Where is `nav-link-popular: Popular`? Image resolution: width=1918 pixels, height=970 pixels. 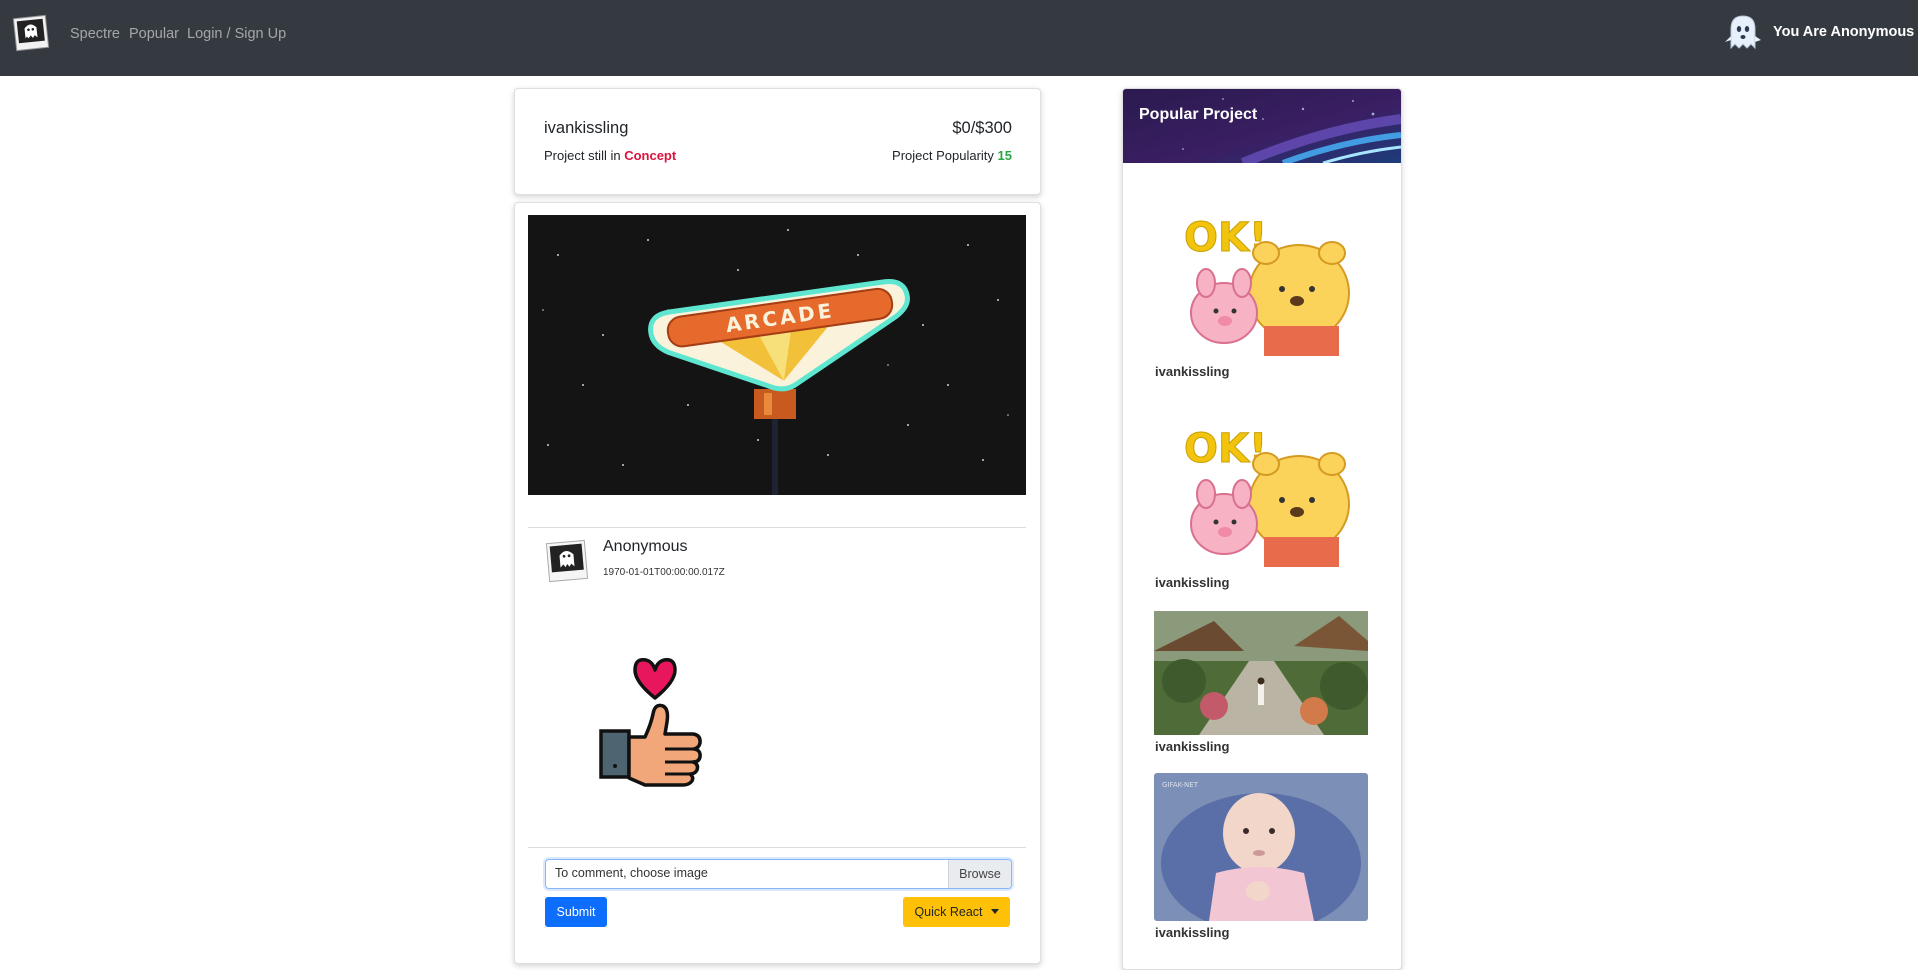
nav-link-popular: Popular is located at coordinates (154, 34).